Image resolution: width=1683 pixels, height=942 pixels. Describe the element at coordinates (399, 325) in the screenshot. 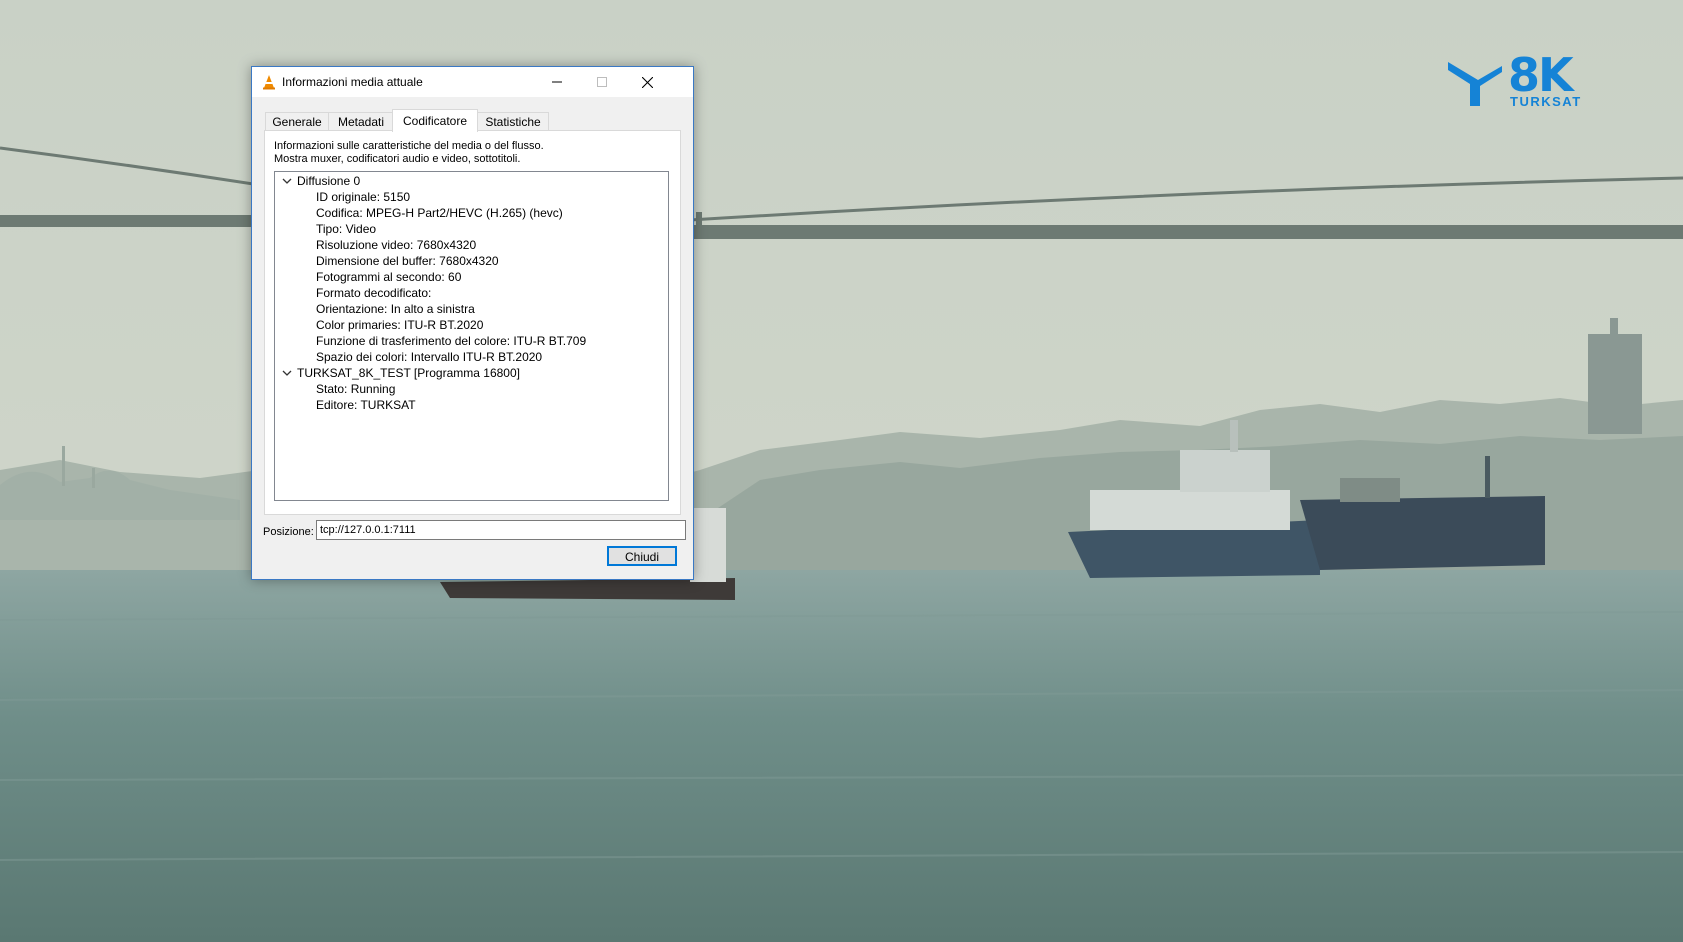

I see `tree-item: Color primaries: ITU-R BT.2020` at that location.